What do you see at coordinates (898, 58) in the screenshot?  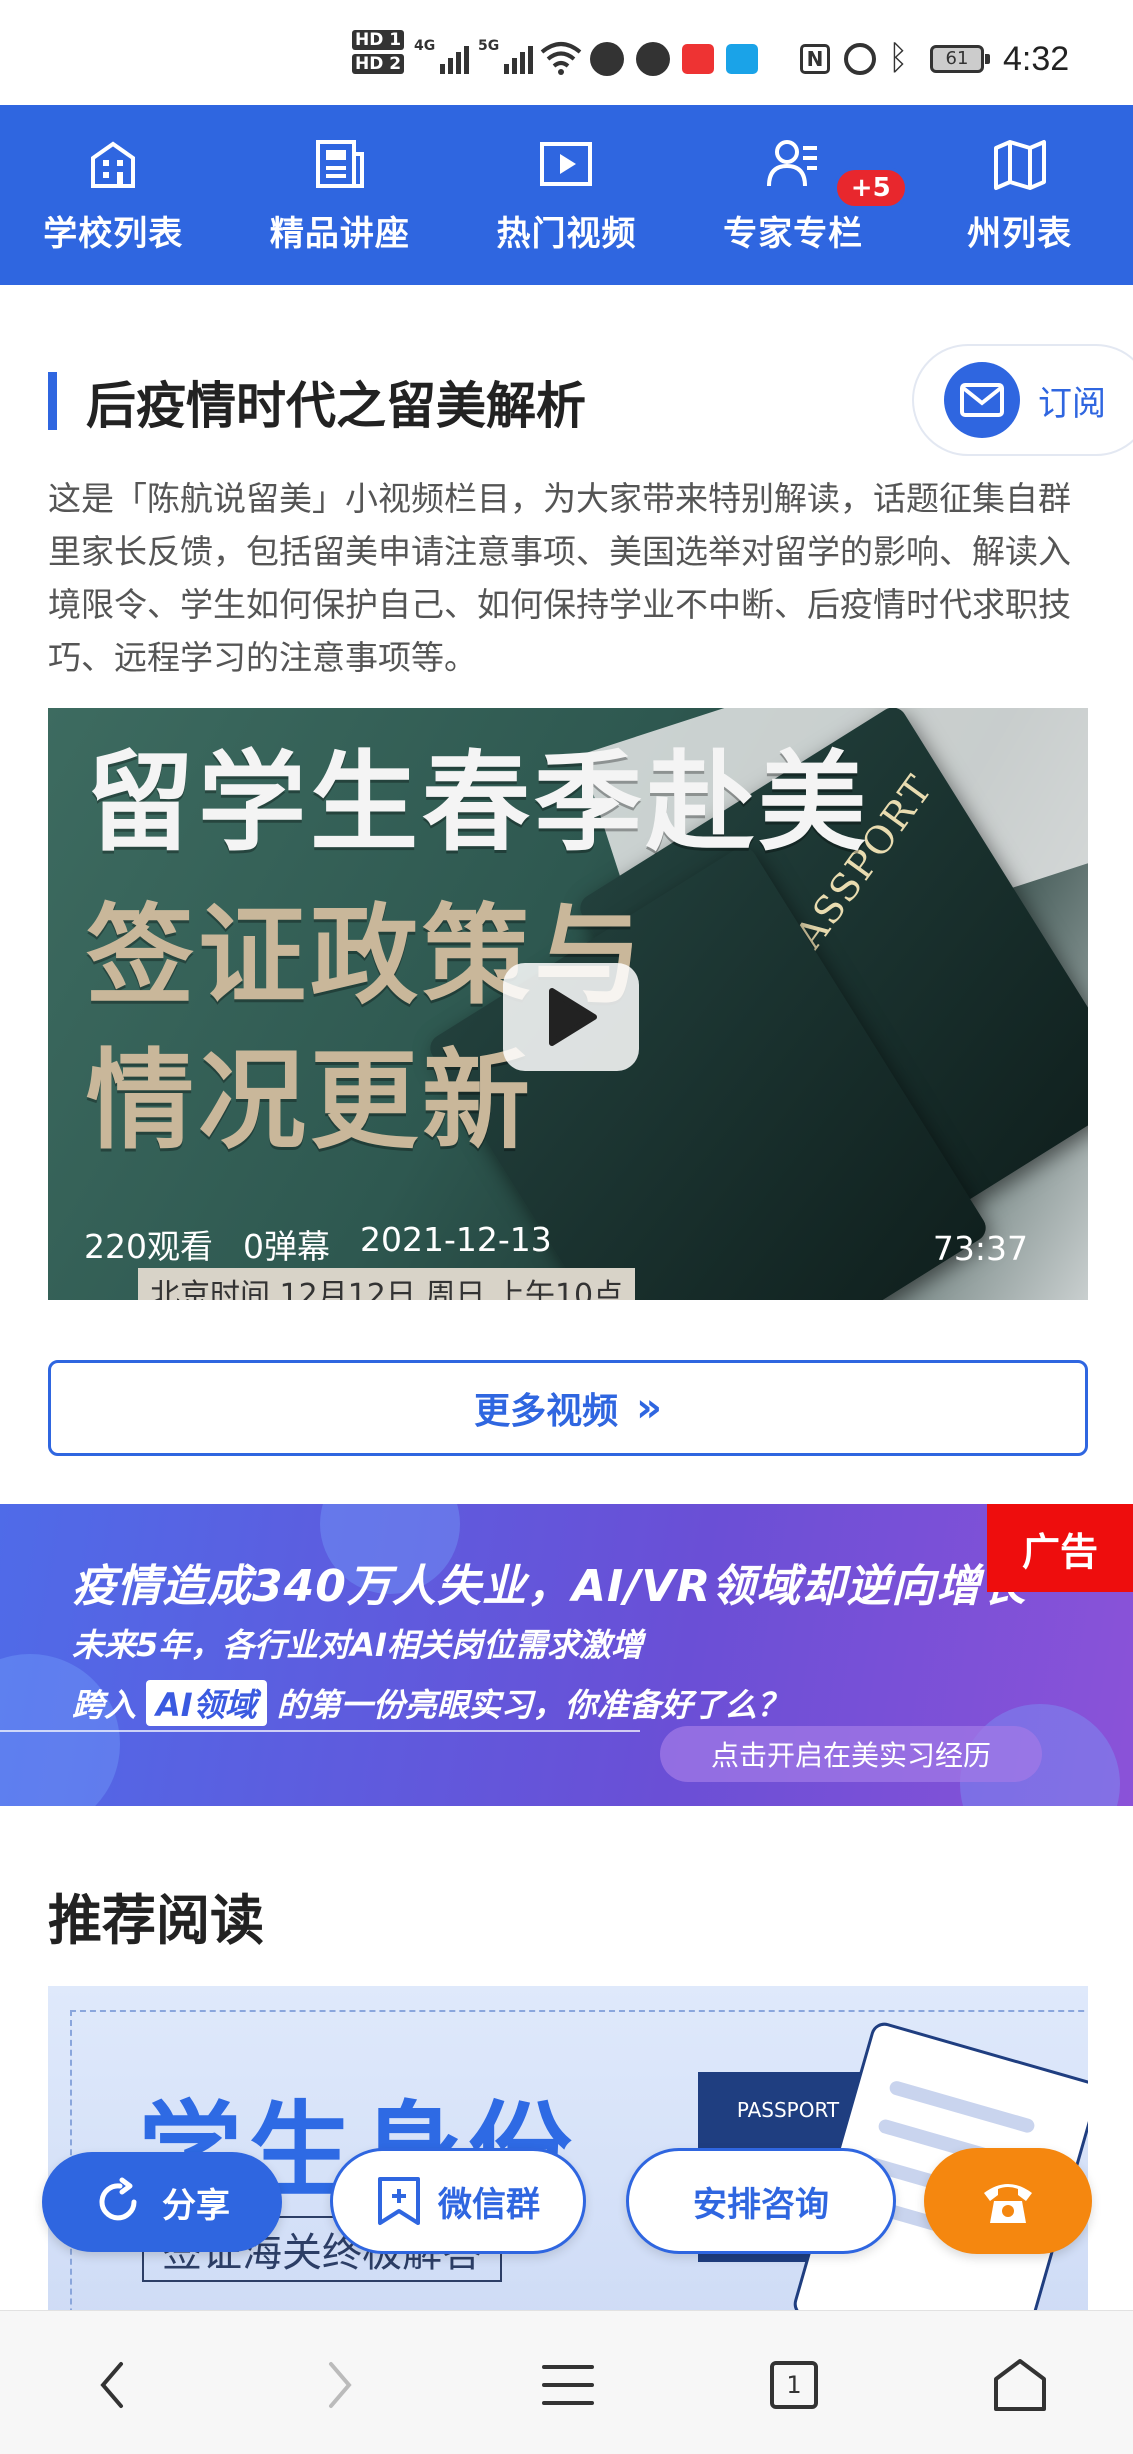 I see `bluetooth-icon: ᛒ` at bounding box center [898, 58].